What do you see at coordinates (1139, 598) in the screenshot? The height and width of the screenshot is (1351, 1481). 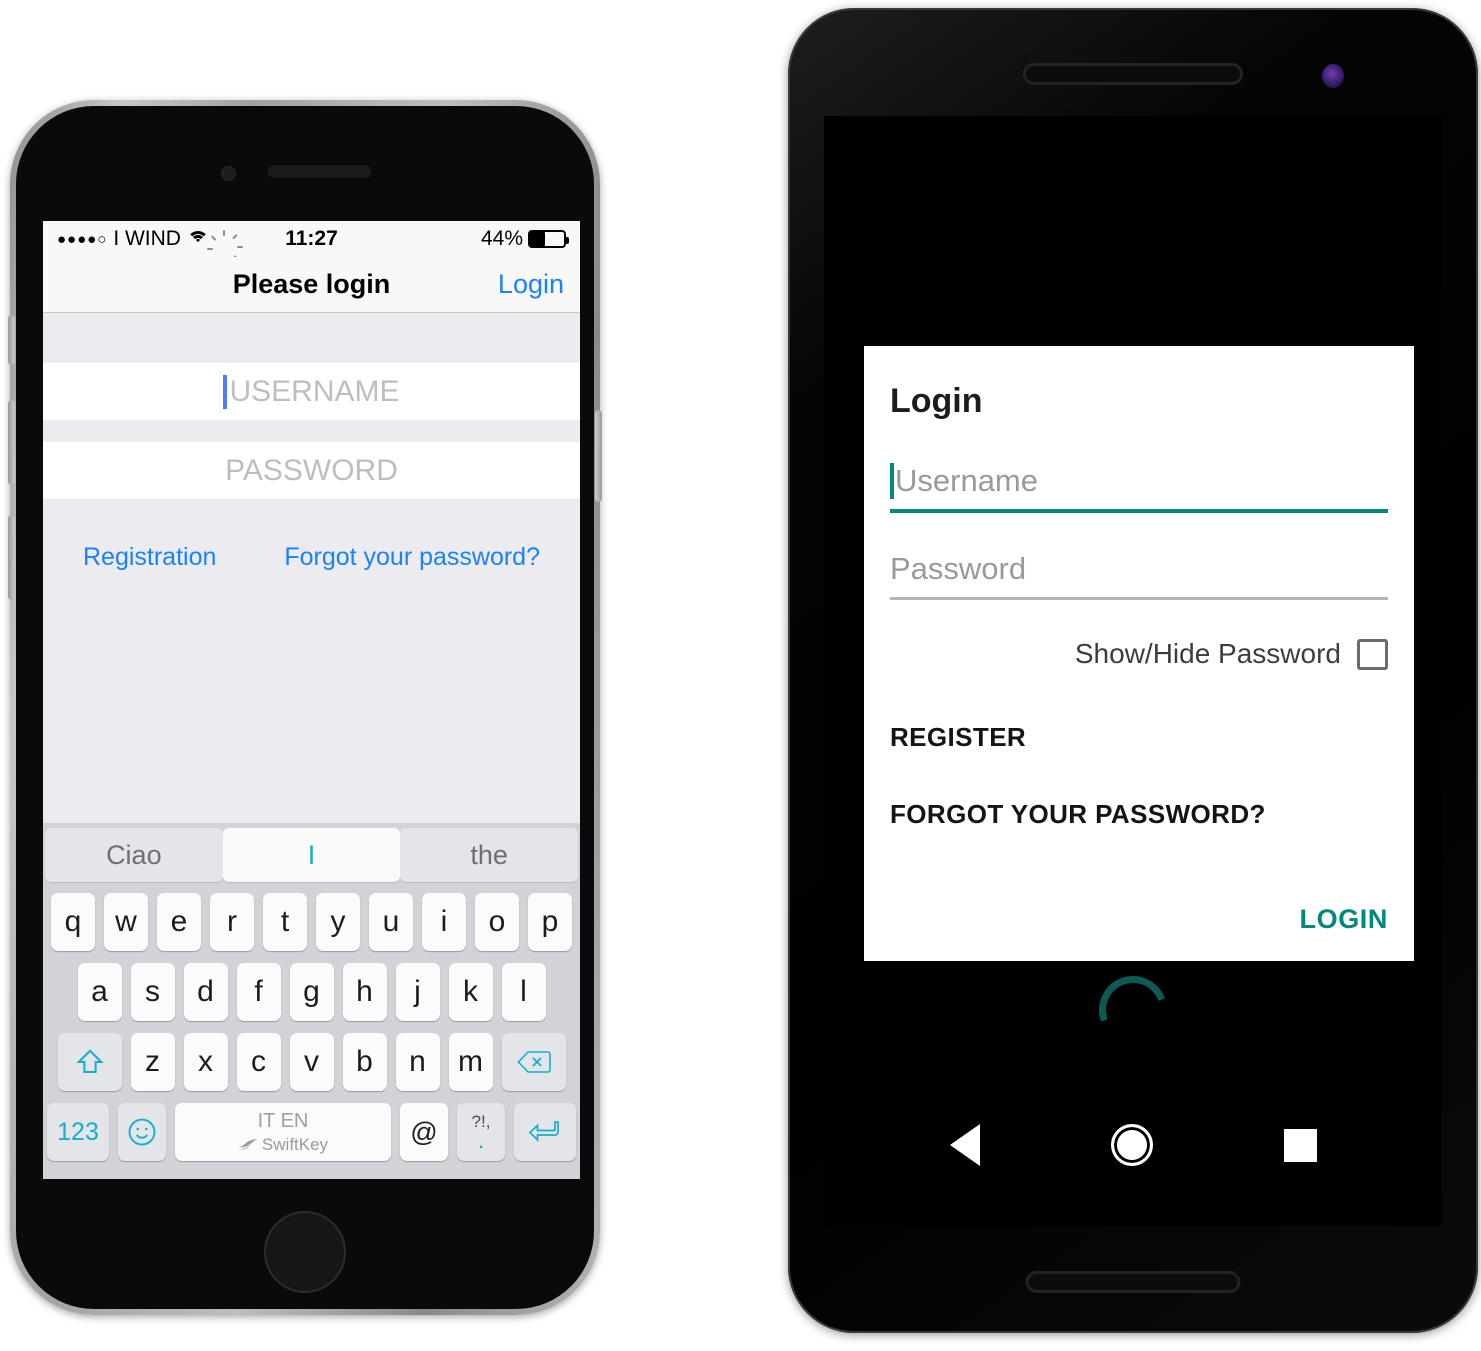 I see `password-underline` at bounding box center [1139, 598].